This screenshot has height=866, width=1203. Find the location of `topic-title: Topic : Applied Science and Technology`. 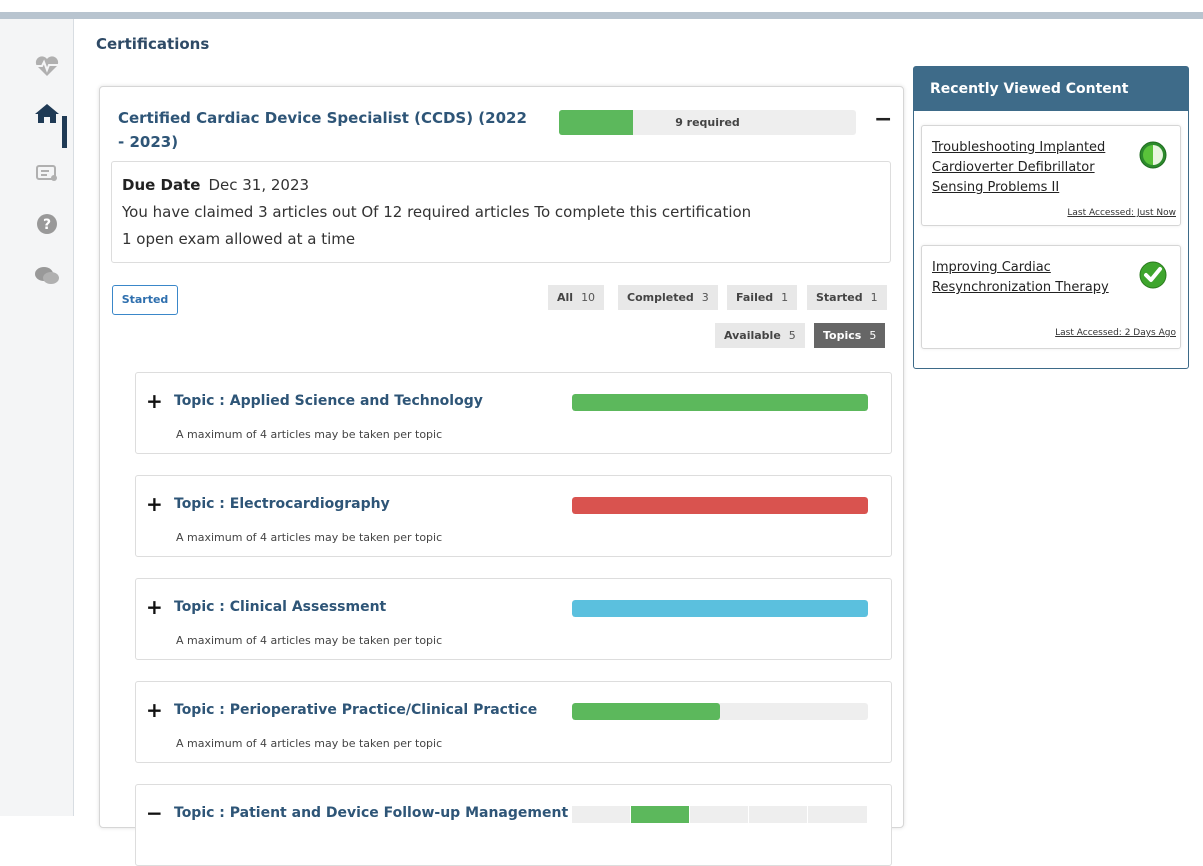

topic-title: Topic : Applied Science and Technology is located at coordinates (328, 401).